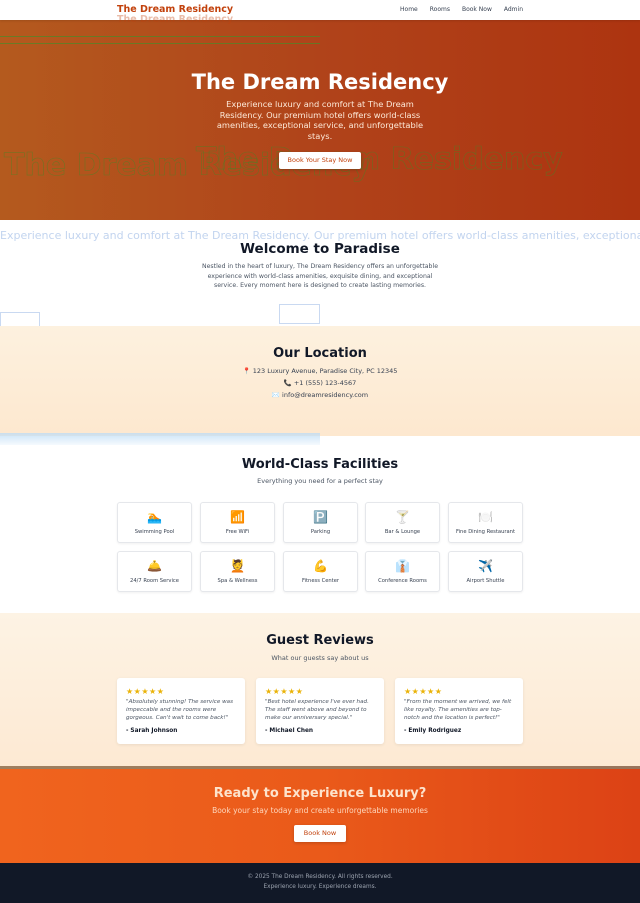 This screenshot has height=903, width=640. I want to click on service-bell-icon: 🛎️, so click(154, 566).